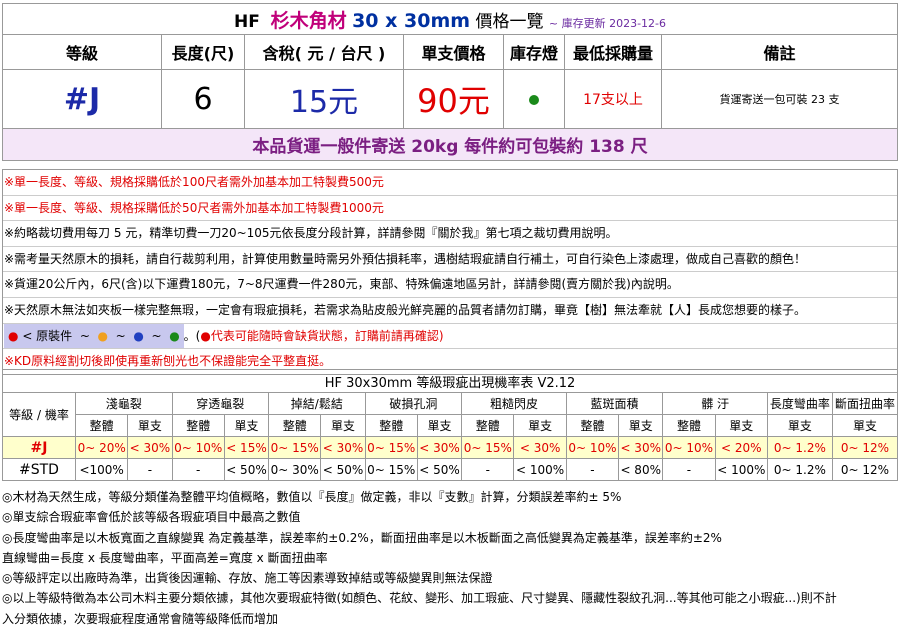  What do you see at coordinates (613, 99) in the screenshot?
I see `min-qty-value: 17支以上` at bounding box center [613, 99].